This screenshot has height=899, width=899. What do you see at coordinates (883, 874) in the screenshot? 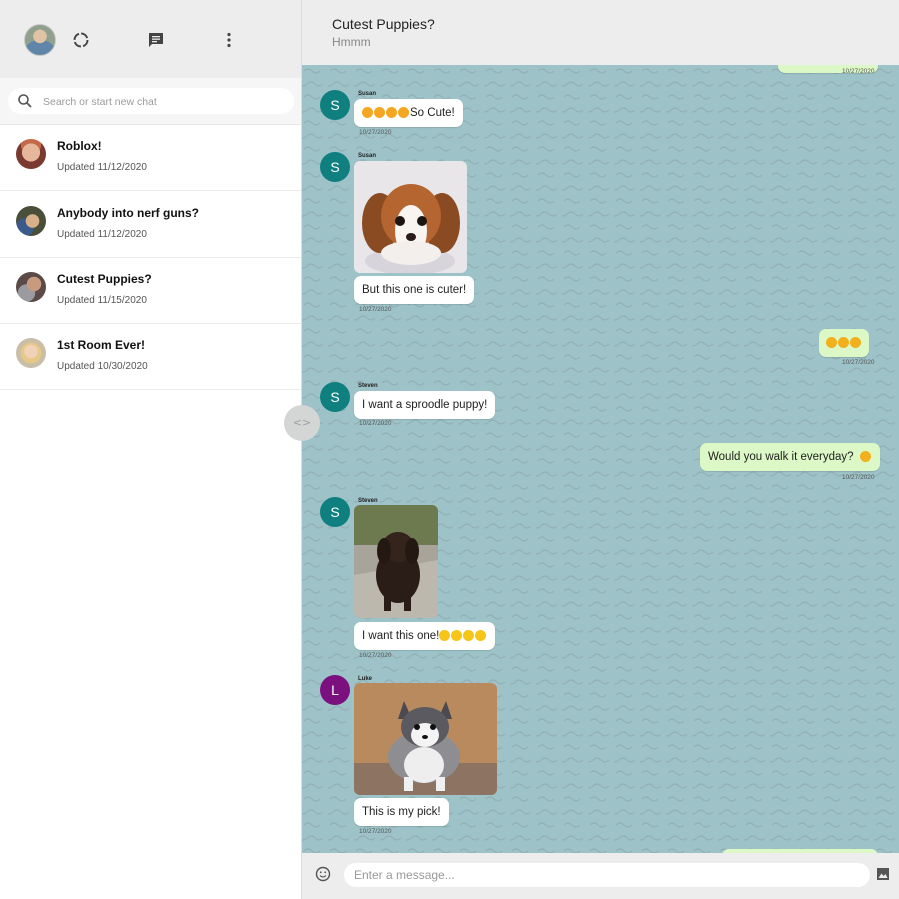
I see `image-icon` at bounding box center [883, 874].